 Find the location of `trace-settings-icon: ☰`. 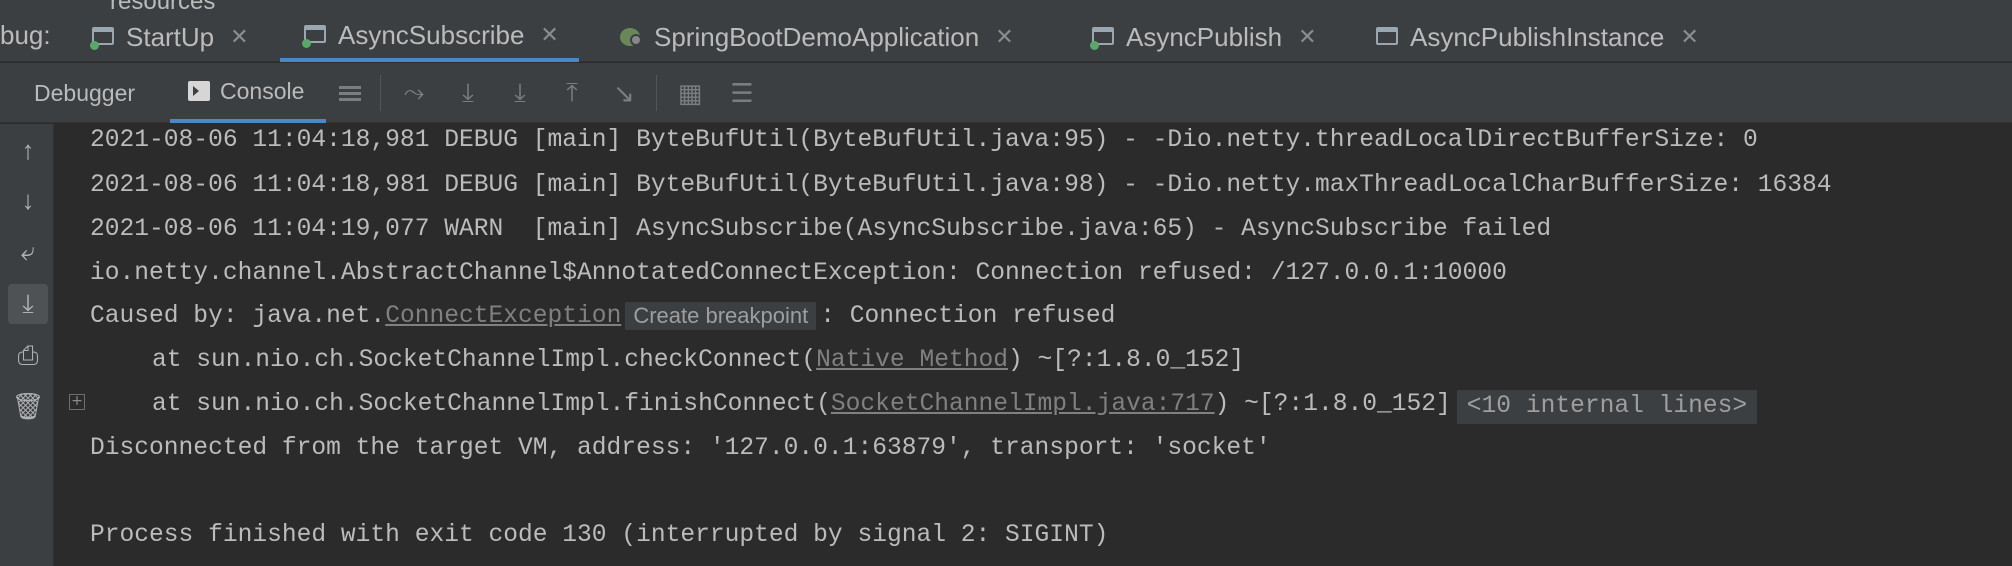

trace-settings-icon: ☰ is located at coordinates (742, 93).